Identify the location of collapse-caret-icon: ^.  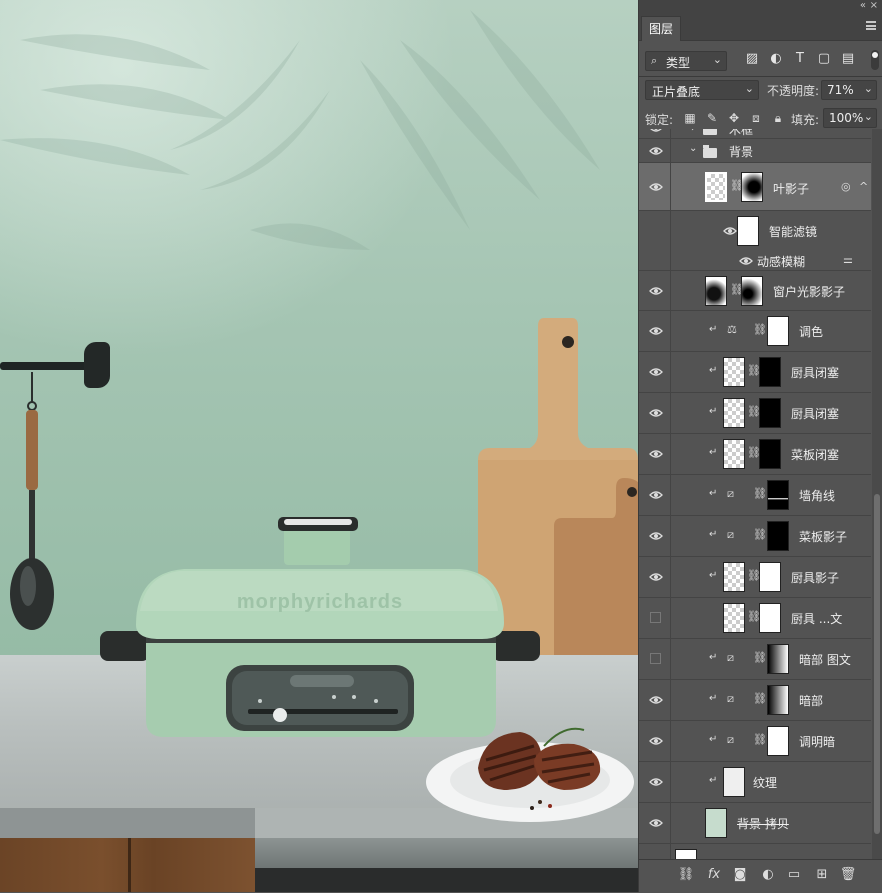
(863, 186).